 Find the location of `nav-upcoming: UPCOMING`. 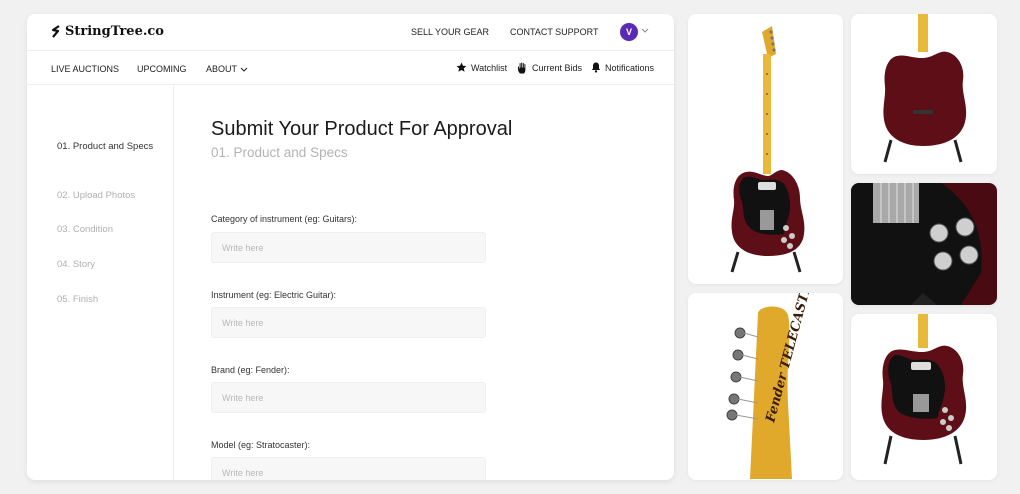

nav-upcoming: UPCOMING is located at coordinates (162, 69).